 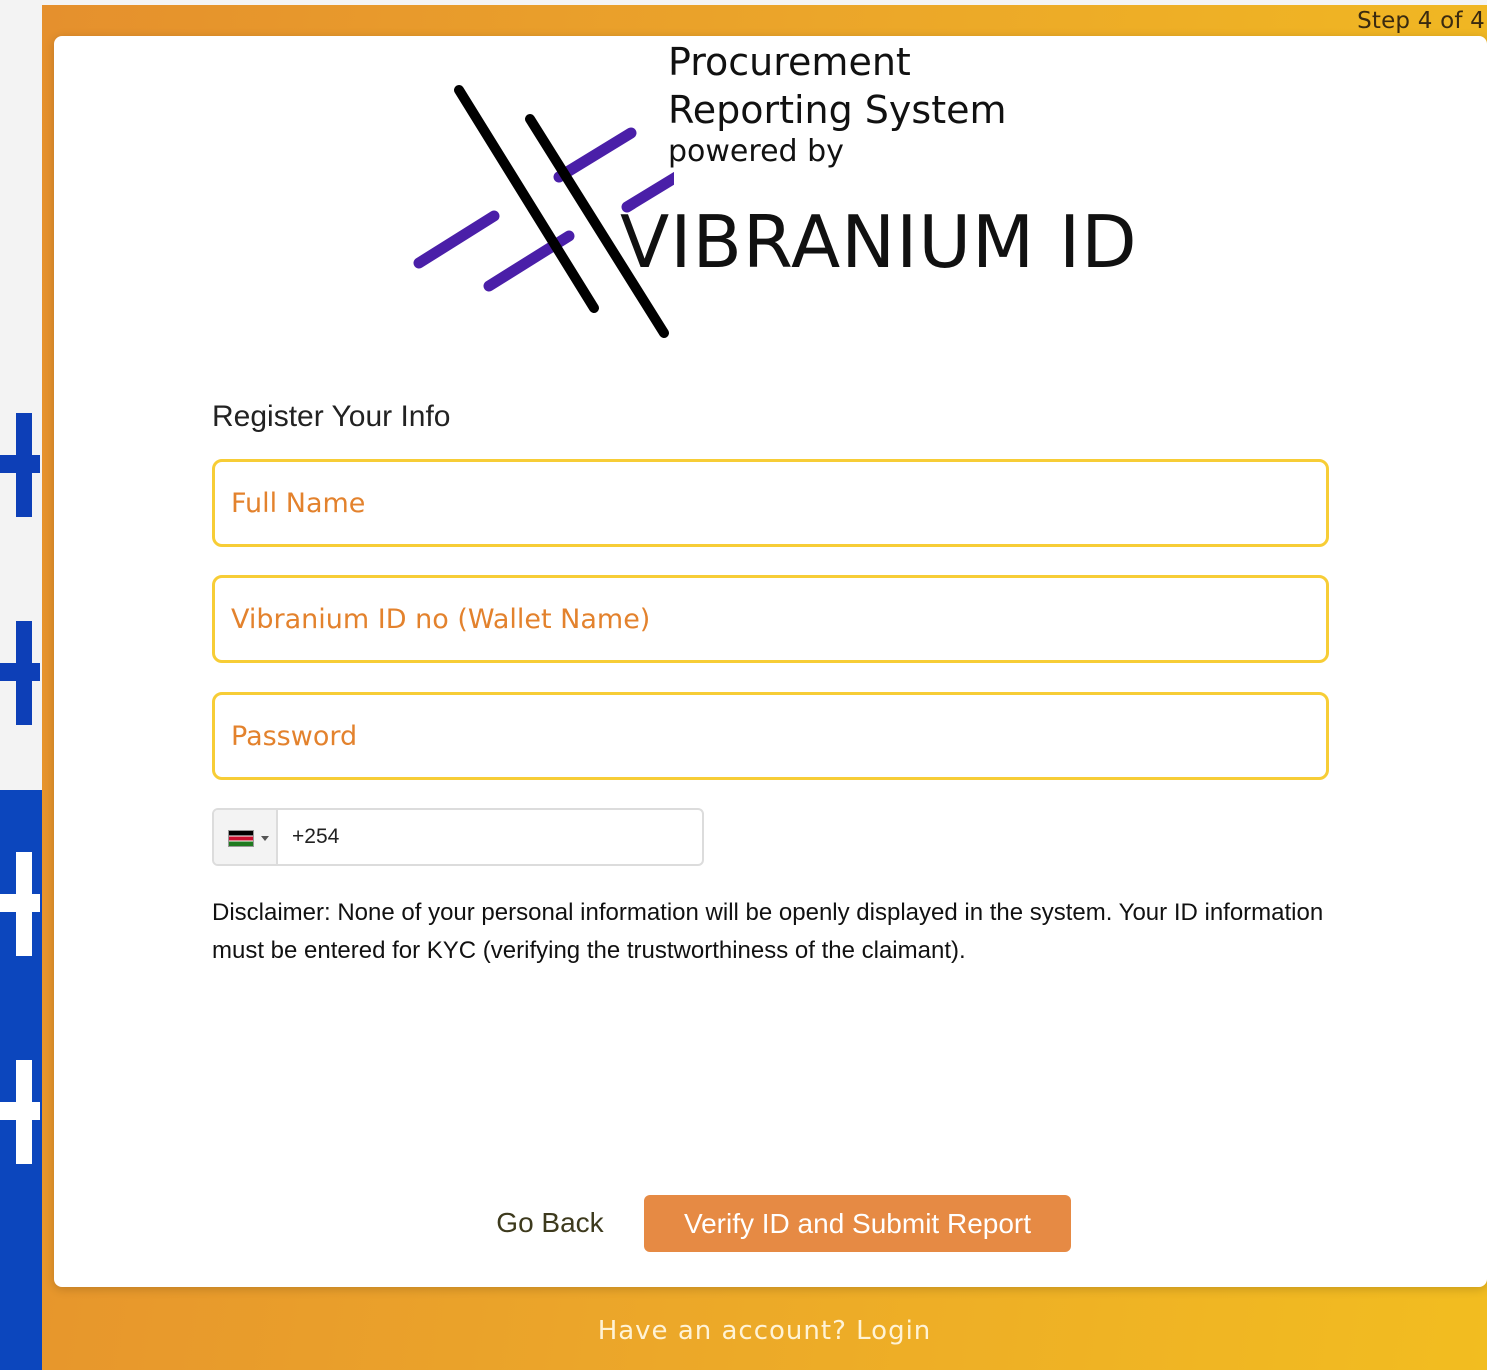 I want to click on vibranium-id-input, so click(x=770, y=619).